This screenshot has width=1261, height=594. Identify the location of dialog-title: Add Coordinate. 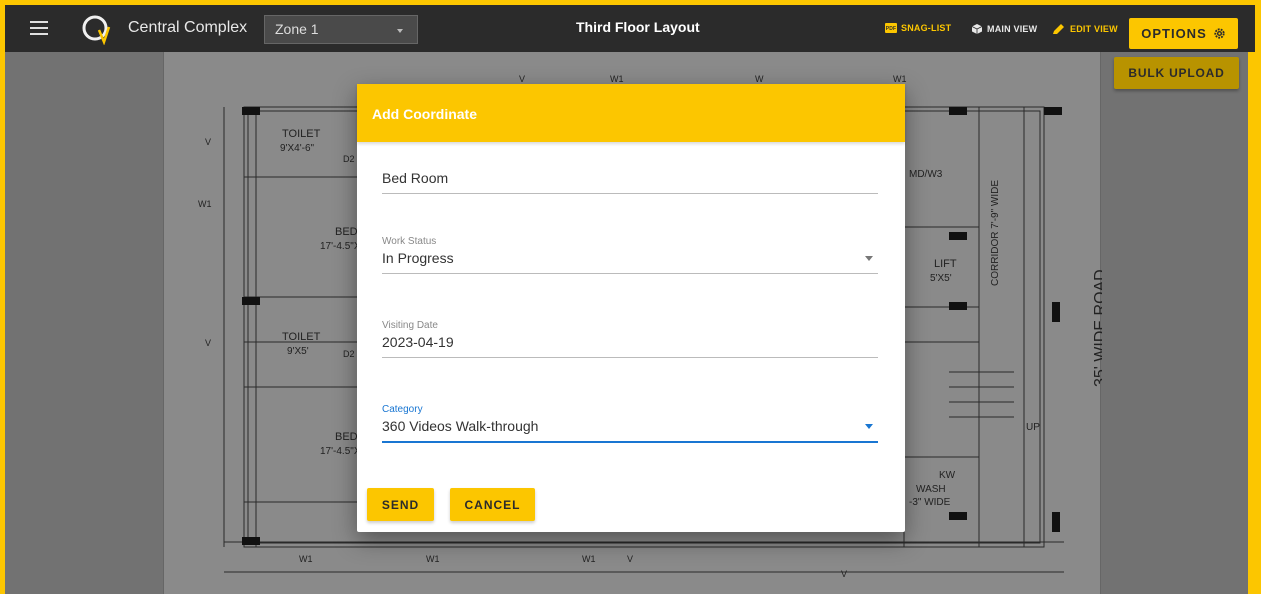
(631, 113).